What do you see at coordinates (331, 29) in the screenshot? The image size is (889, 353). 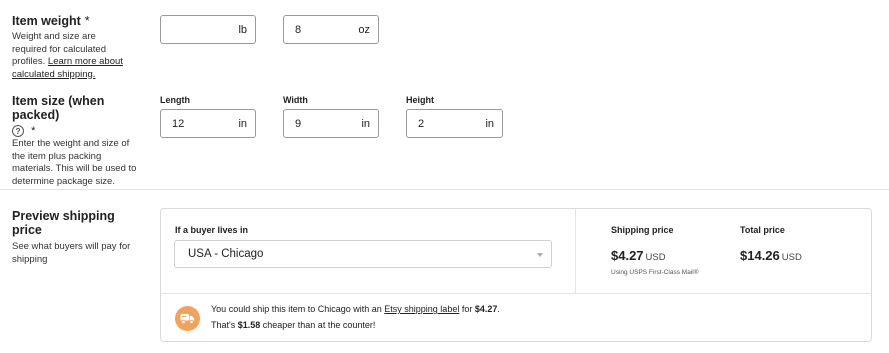 I see `weight-oz-input: 8 oz` at bounding box center [331, 29].